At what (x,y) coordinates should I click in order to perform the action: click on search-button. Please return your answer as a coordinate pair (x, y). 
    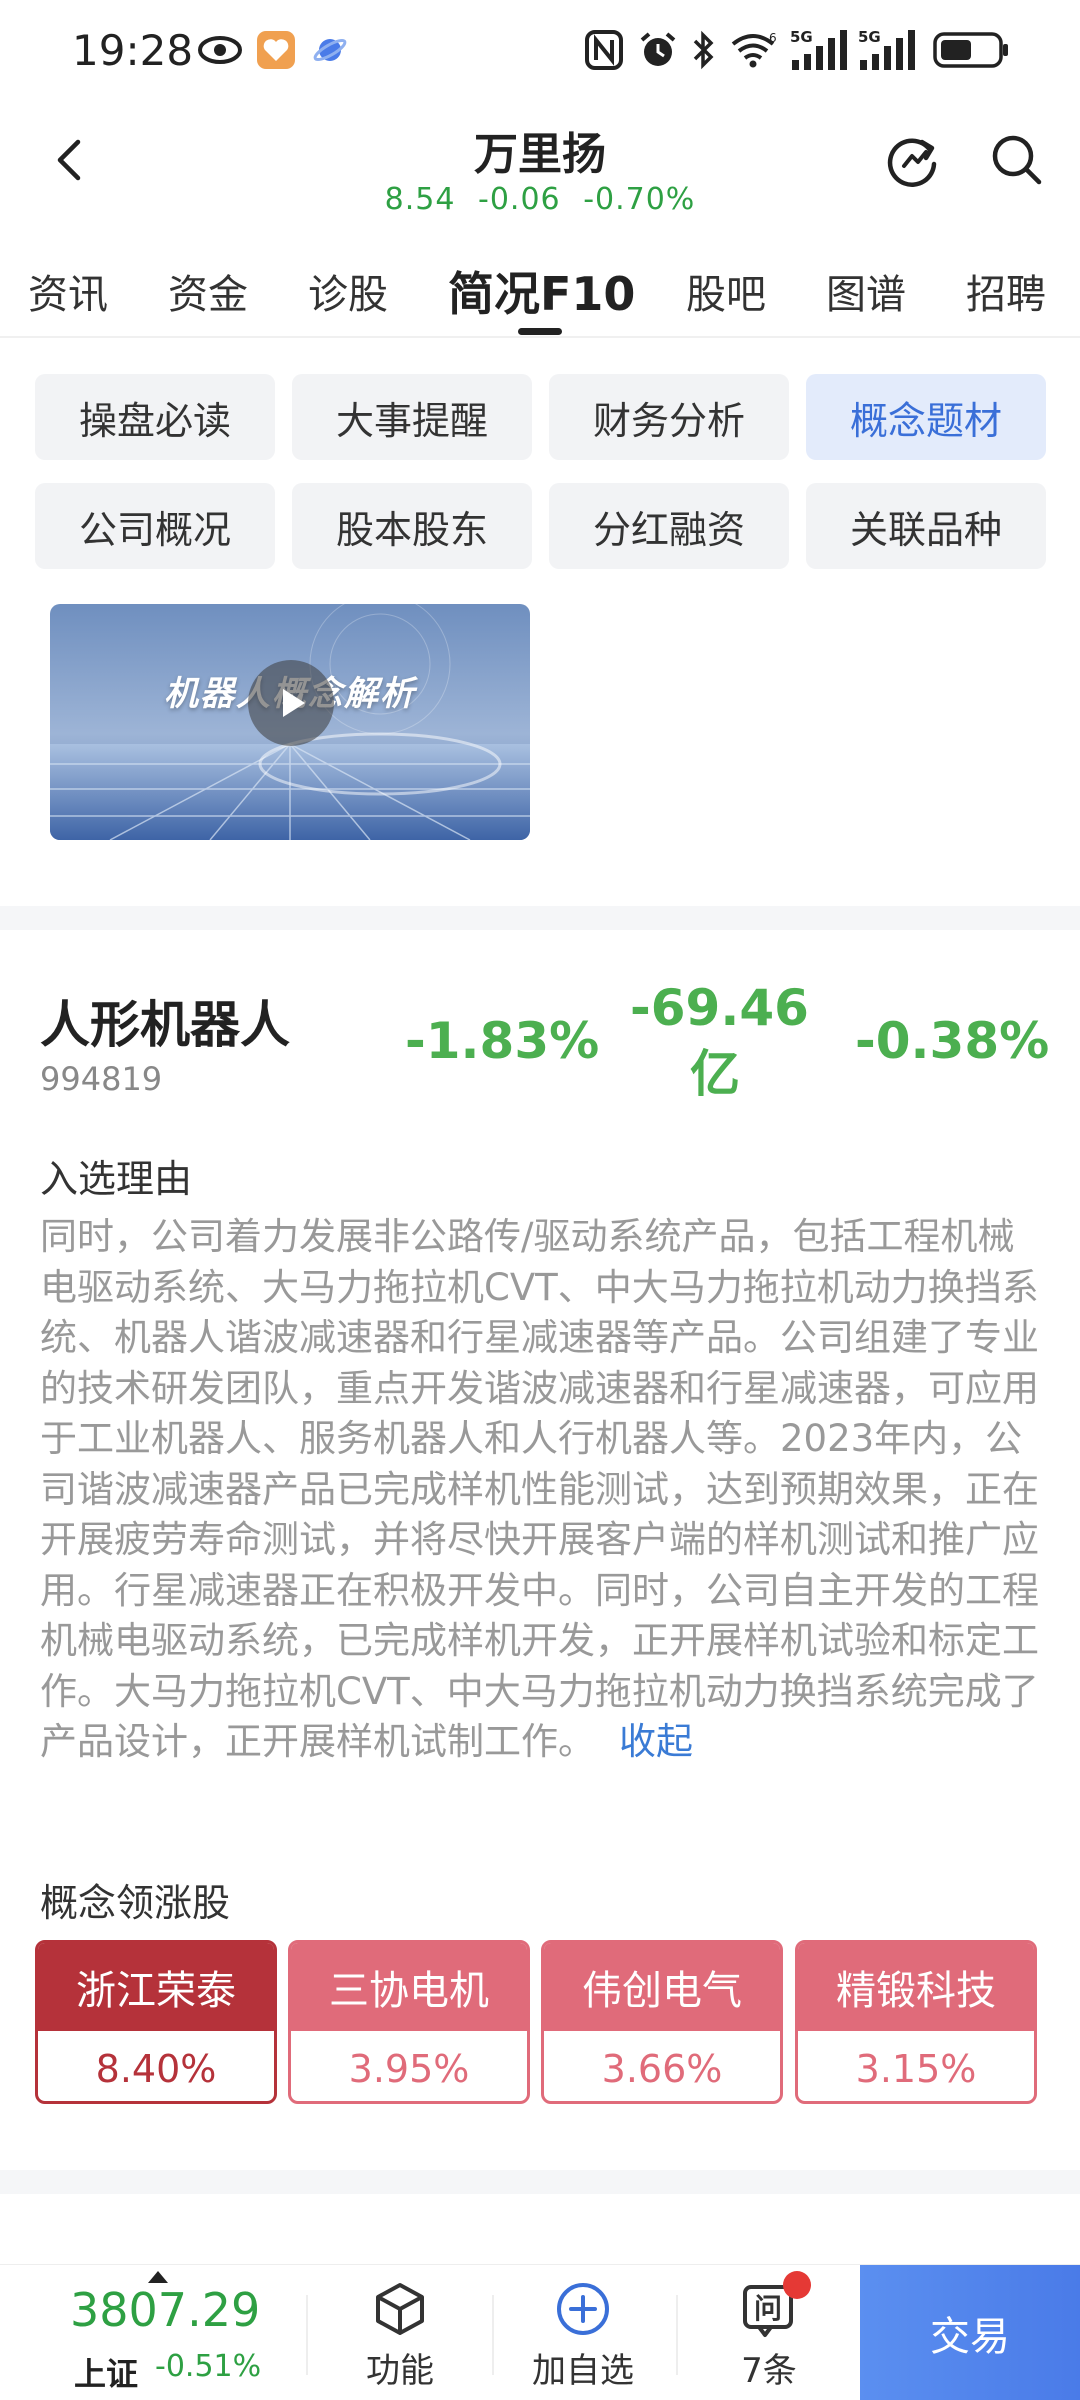
    Looking at the image, I should click on (1017, 160).